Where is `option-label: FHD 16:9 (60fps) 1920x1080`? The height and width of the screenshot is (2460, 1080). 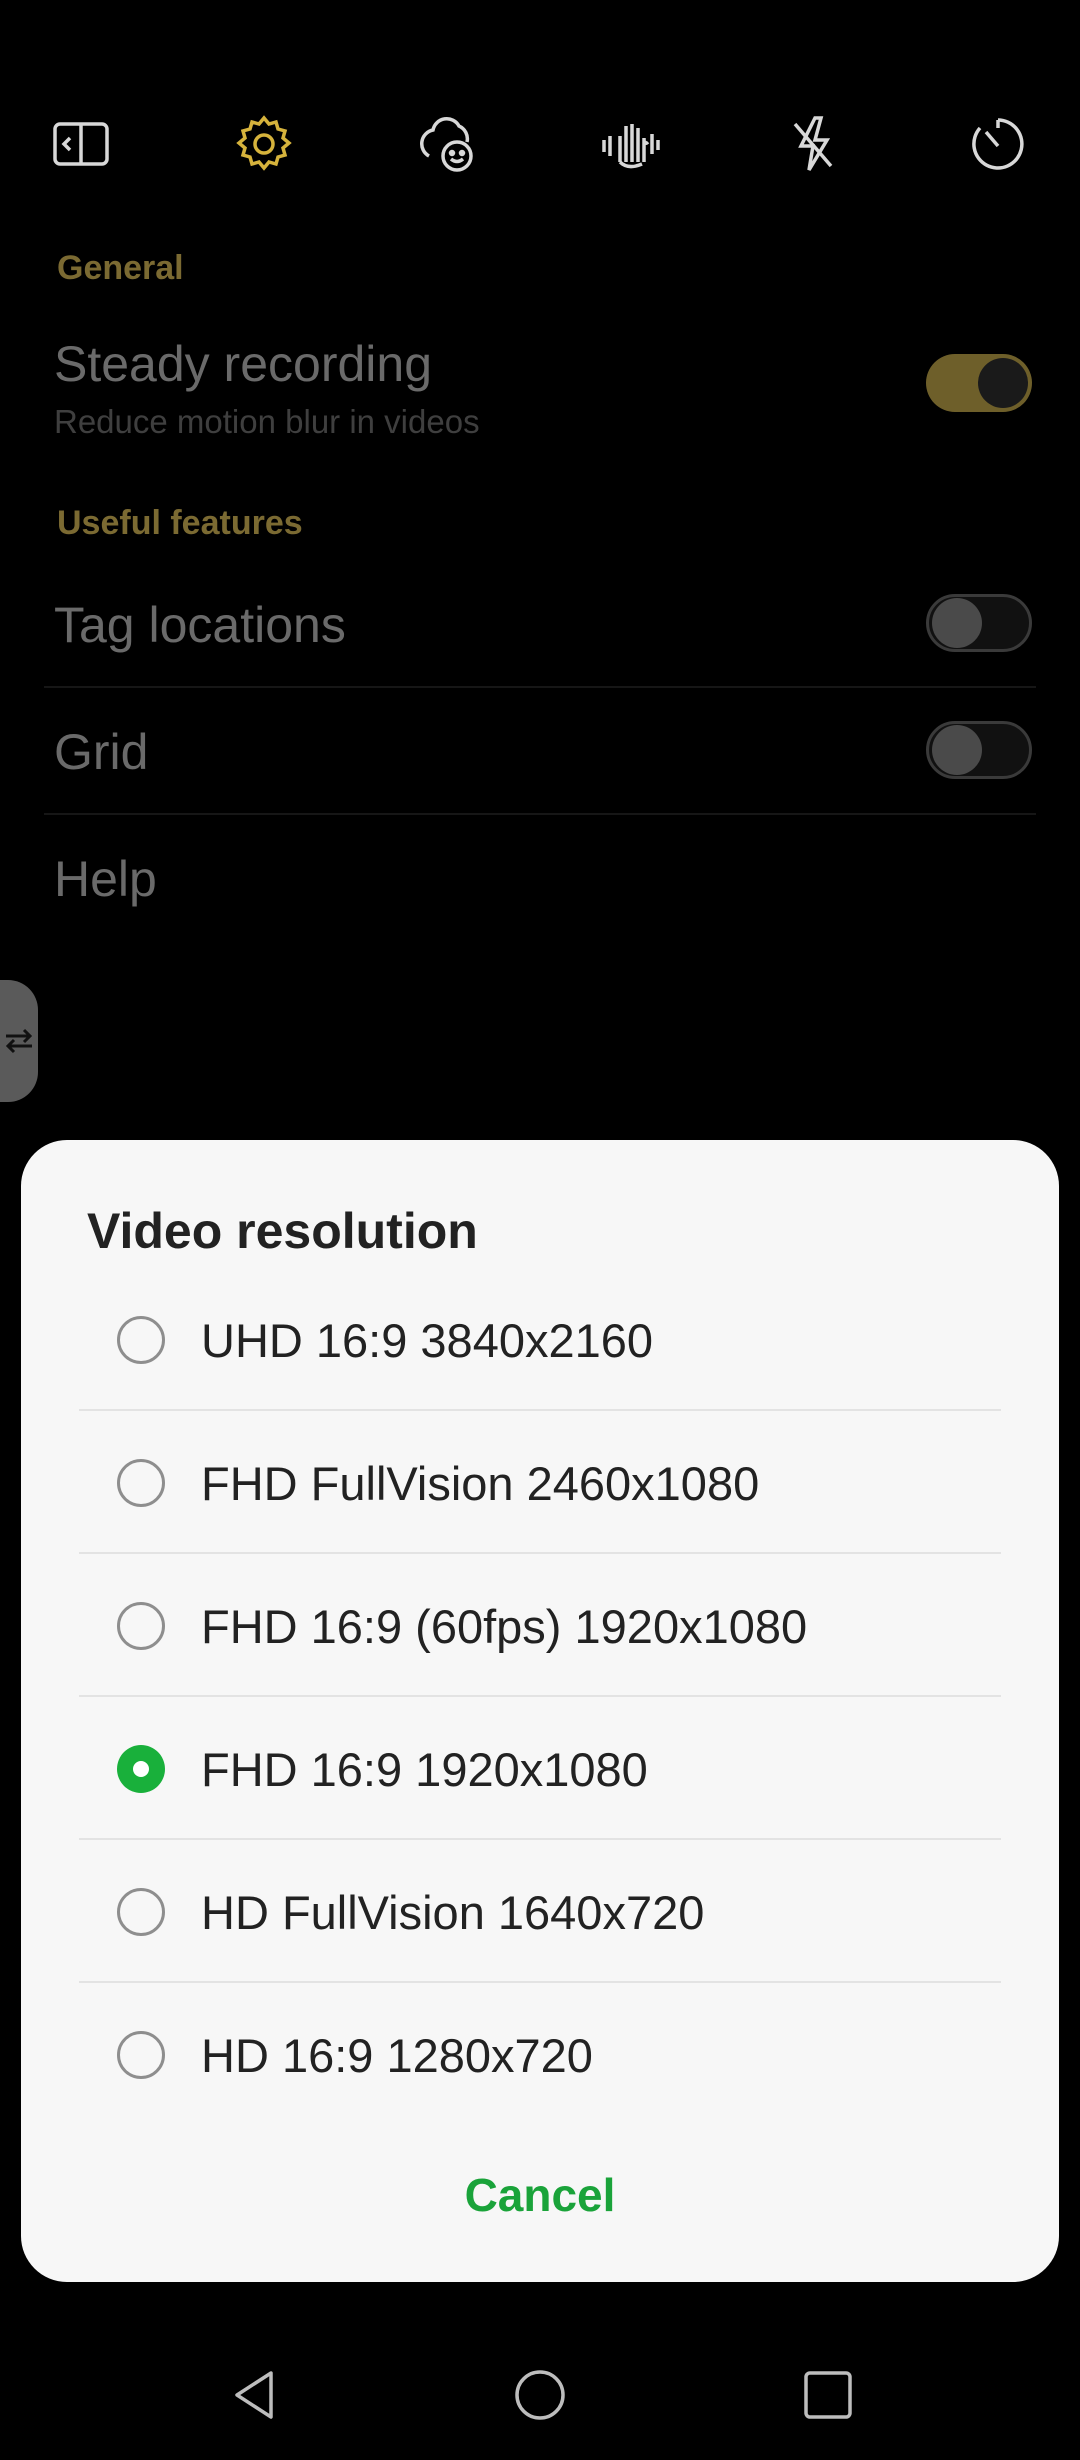 option-label: FHD 16:9 (60fps) 1920x1080 is located at coordinates (504, 1626).